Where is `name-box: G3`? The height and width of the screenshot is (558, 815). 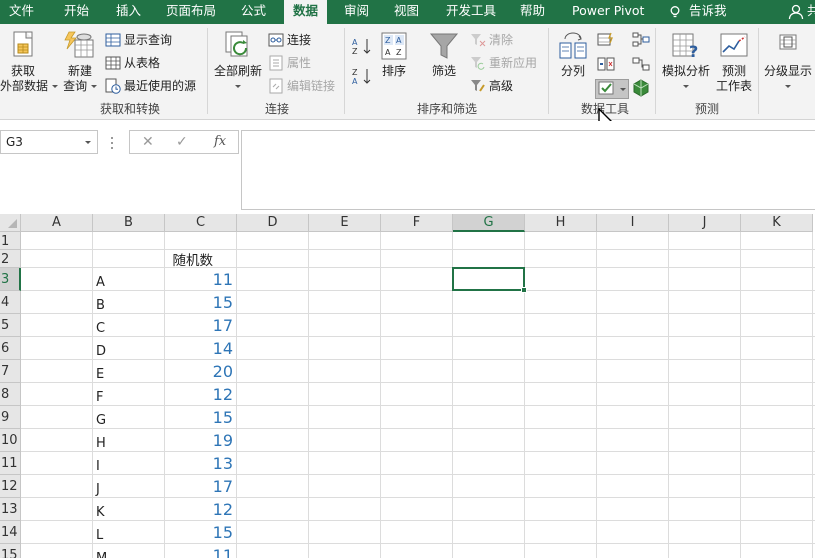 name-box: G3 is located at coordinates (49, 142).